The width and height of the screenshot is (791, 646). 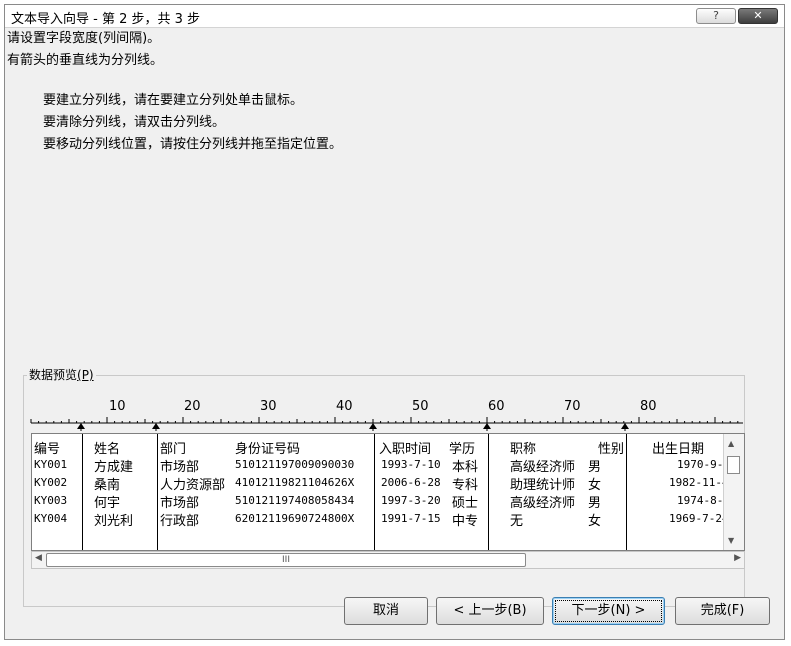 What do you see at coordinates (268, 406) in the screenshot?
I see `ruler-label-30: 30` at bounding box center [268, 406].